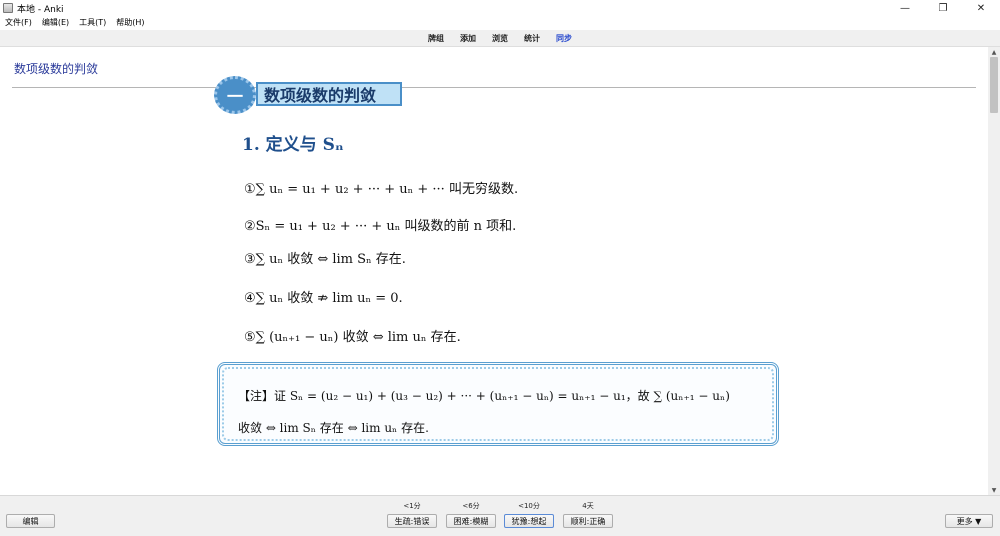  I want to click on menu-file: 文件(F), so click(18, 22).